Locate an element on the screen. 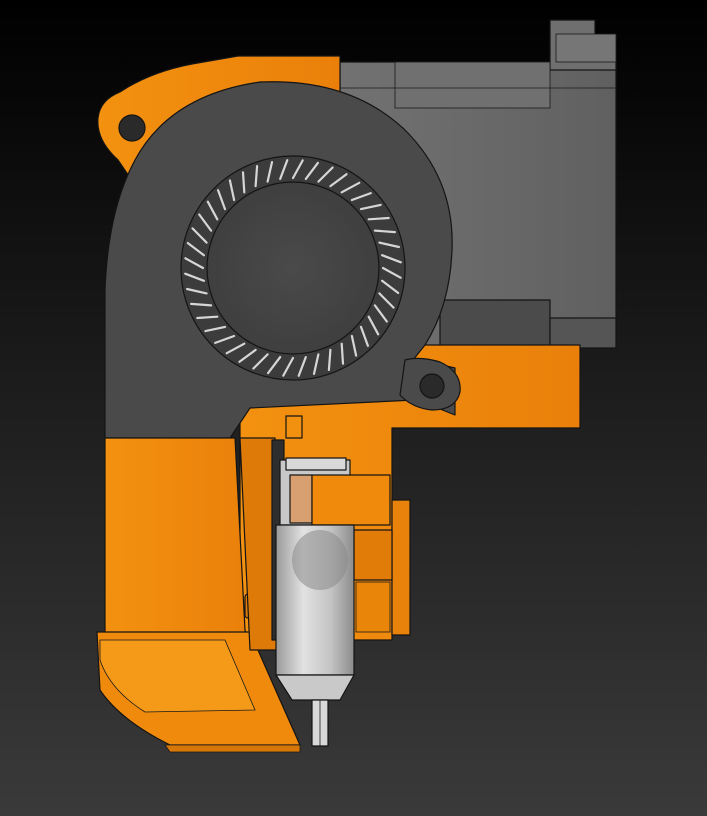 The height and width of the screenshot is (816, 707). part-cooling-duct is located at coordinates (198, 595).